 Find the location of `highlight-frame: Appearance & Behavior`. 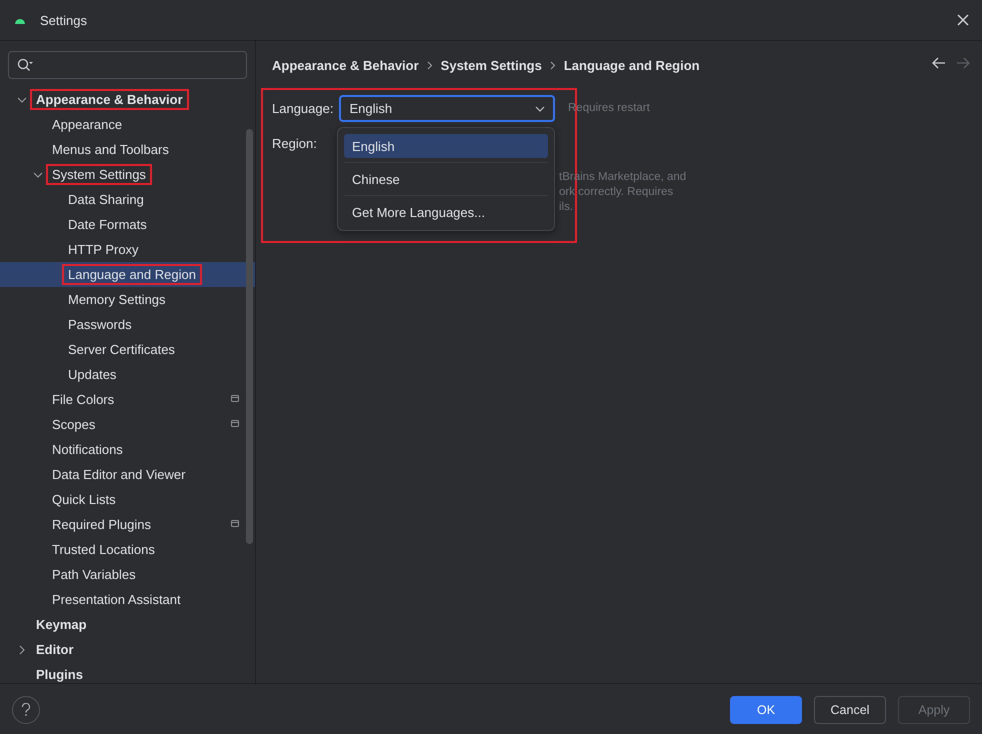

highlight-frame: Appearance & Behavior is located at coordinates (109, 99).